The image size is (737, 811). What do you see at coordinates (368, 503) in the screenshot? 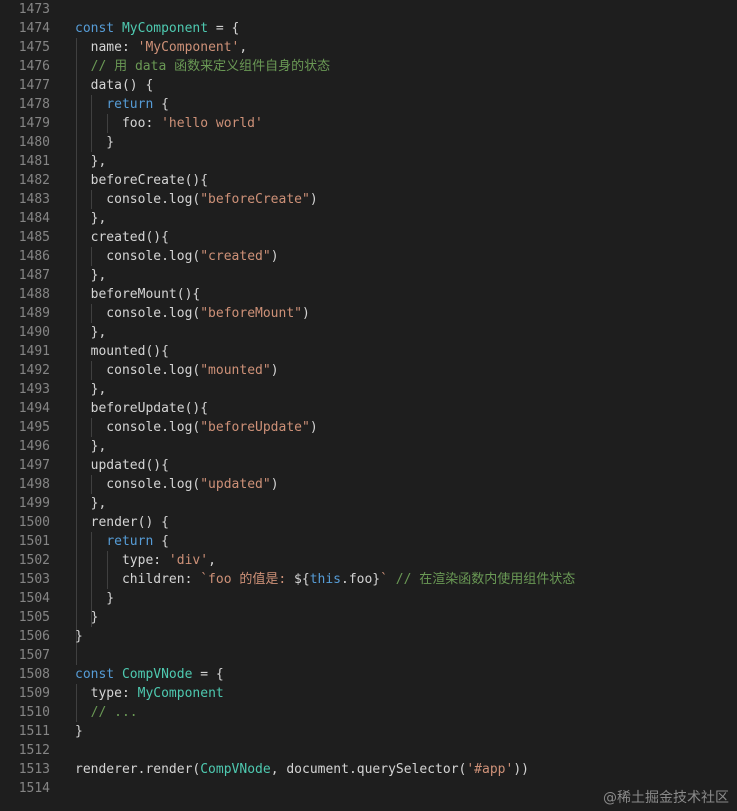
I see `code-line: 1499 },` at bounding box center [368, 503].